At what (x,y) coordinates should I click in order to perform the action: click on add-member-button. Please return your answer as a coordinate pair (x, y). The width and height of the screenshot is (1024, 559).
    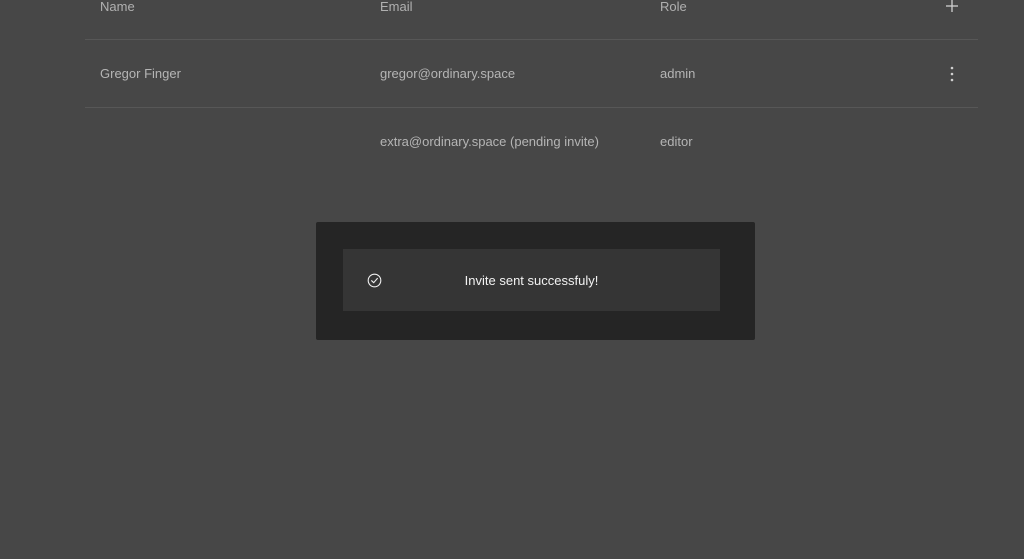
    Looking at the image, I should click on (952, 8).